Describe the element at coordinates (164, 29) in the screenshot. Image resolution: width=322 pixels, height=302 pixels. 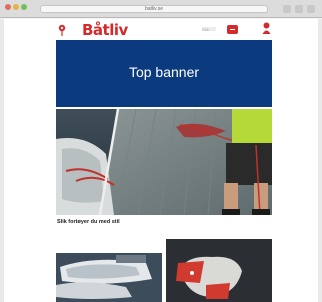
I see `site-header: Båtliv Sök` at that location.